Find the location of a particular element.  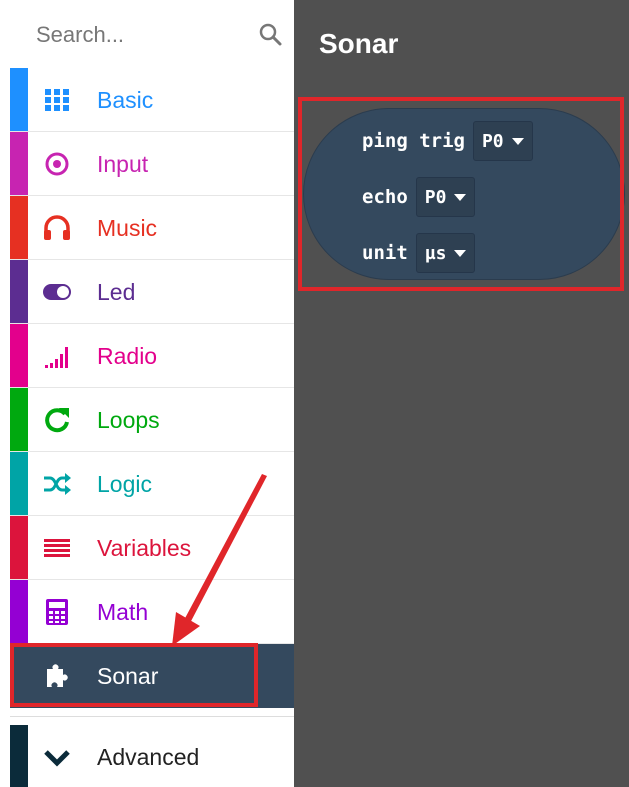

category-logic: Logic is located at coordinates (152, 484).